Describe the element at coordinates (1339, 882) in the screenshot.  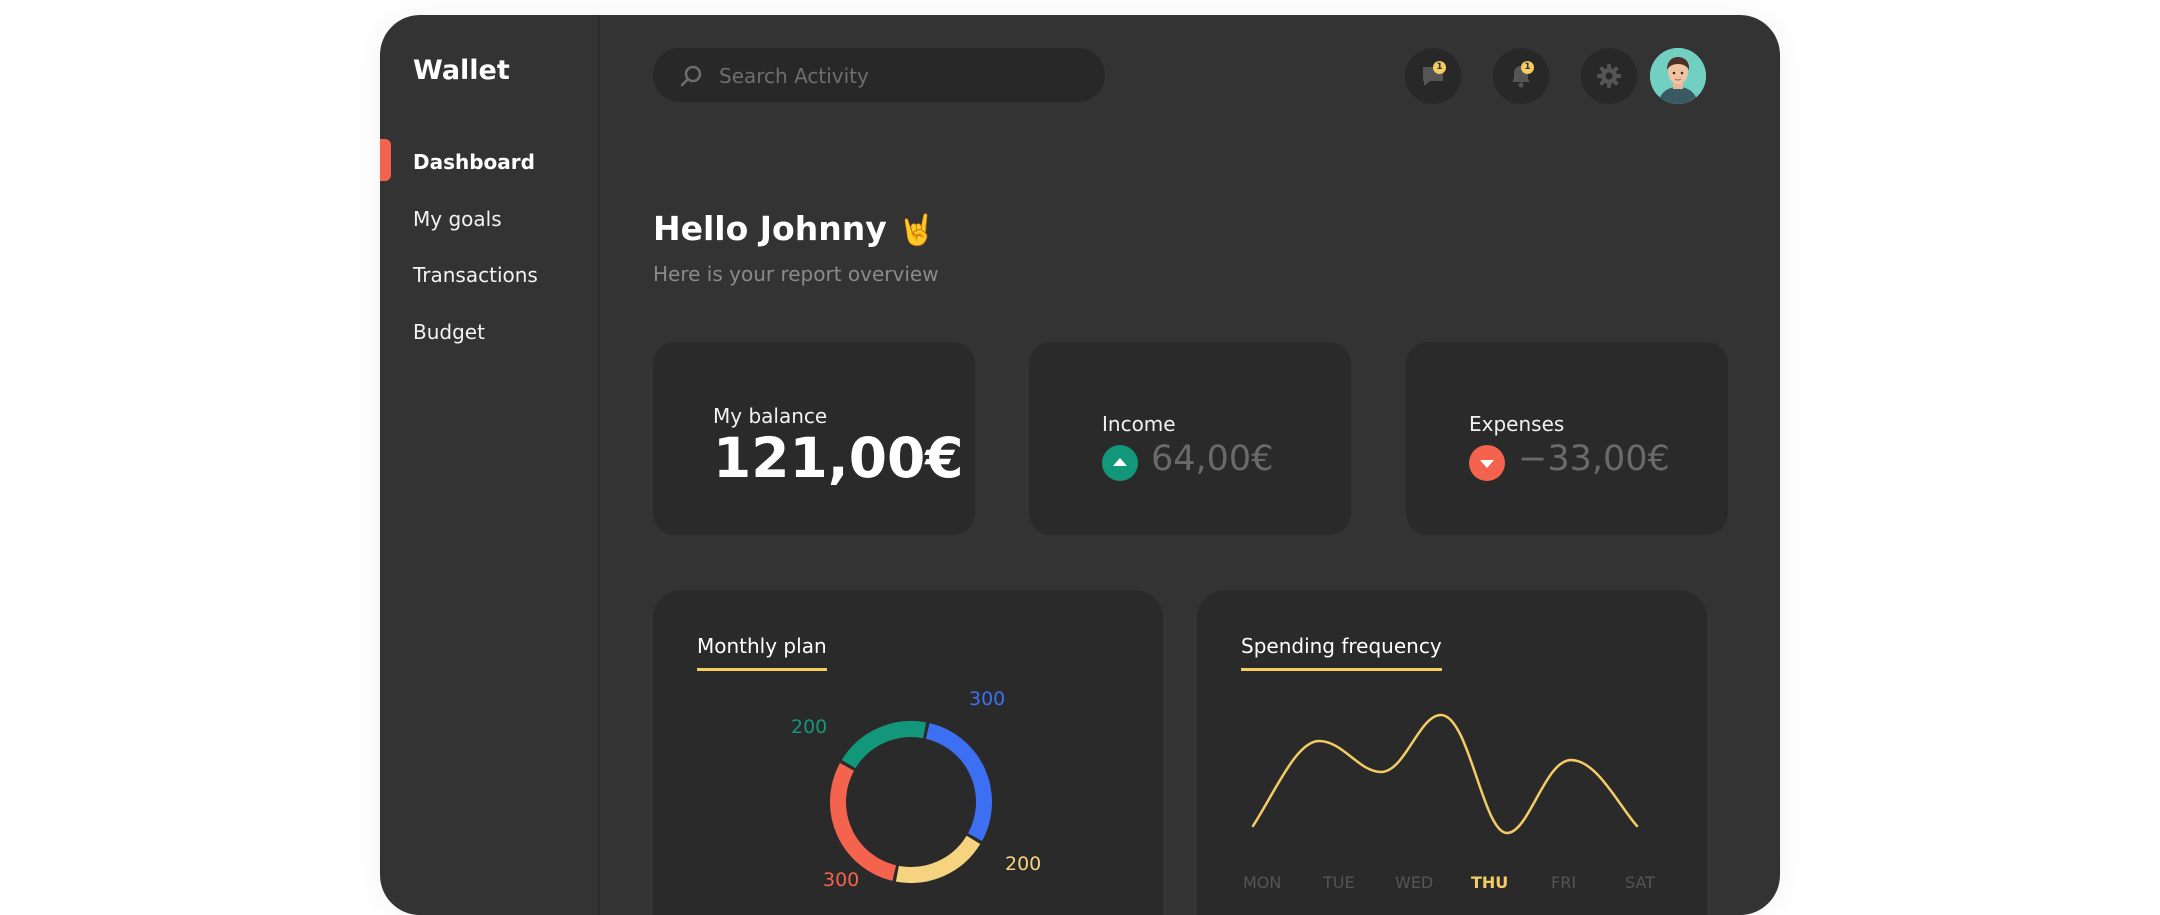
I see `day-label-tue: TUE` at that location.